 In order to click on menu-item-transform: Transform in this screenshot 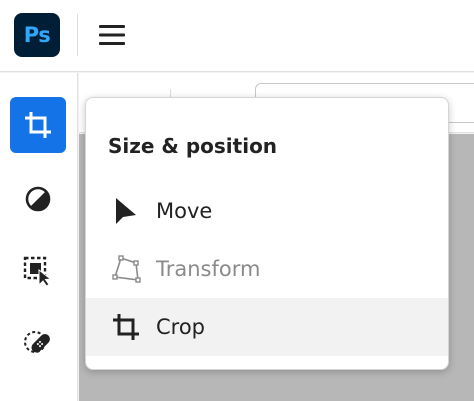, I will do `click(267, 269)`.